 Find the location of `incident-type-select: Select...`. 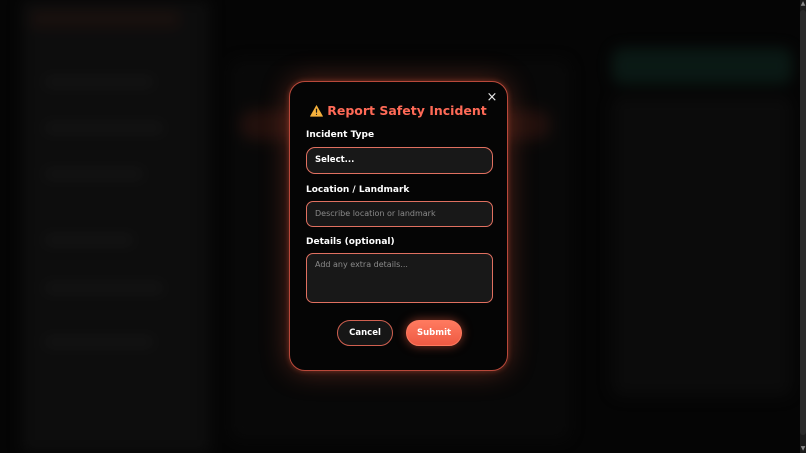

incident-type-select: Select... is located at coordinates (399, 160).